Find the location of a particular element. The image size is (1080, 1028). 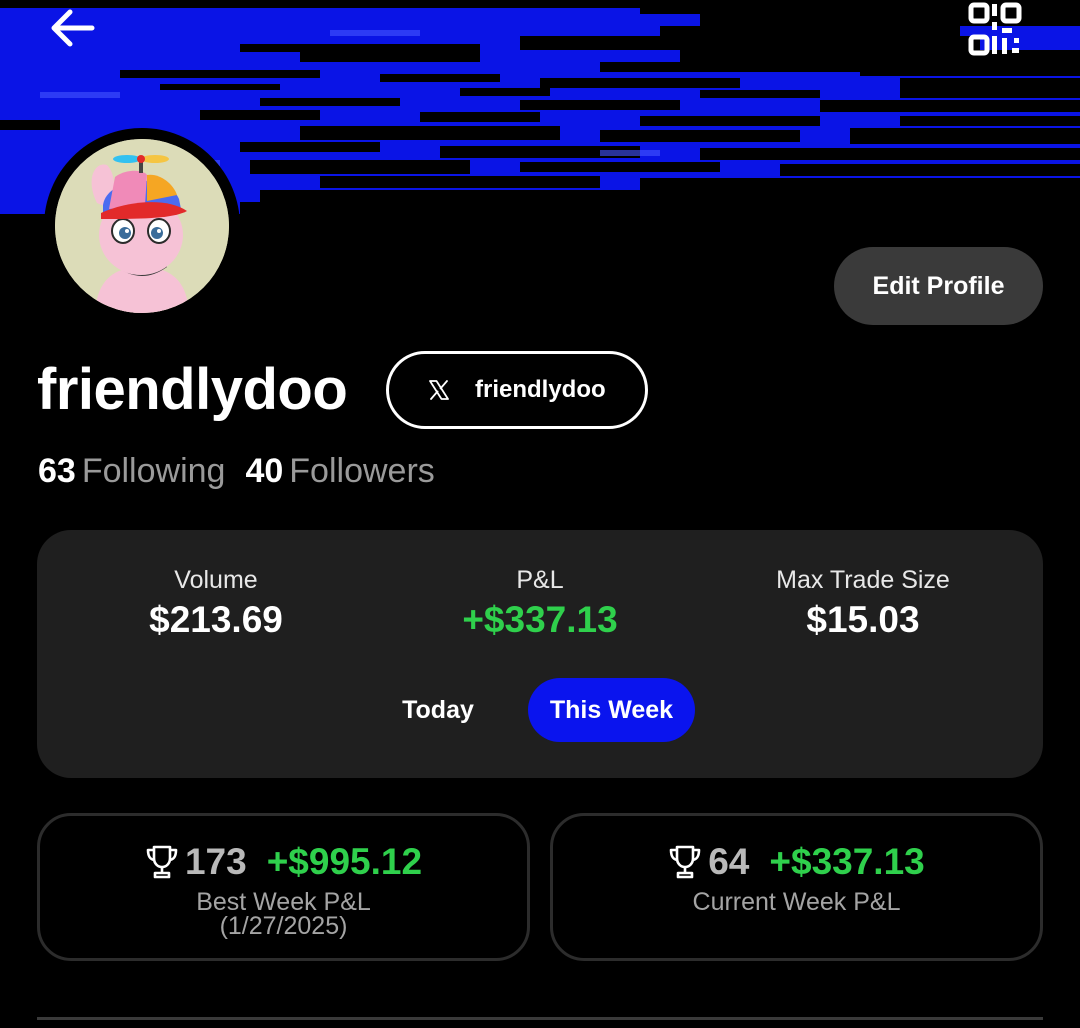

pnl-label: P&L is located at coordinates (540, 580).